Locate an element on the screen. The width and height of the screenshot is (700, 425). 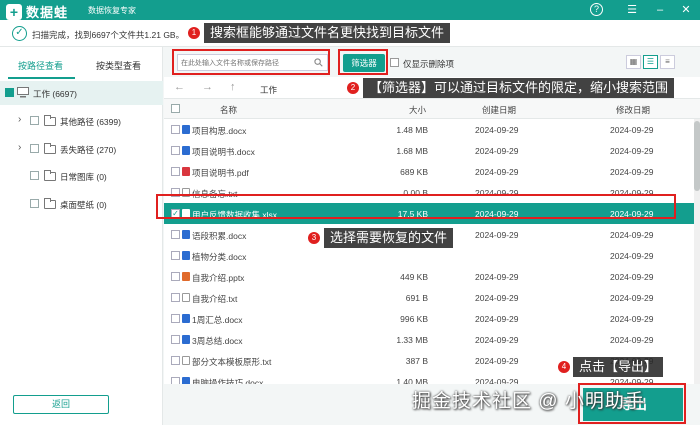
up-arrow-icon: ↑ is located at coordinates (233, 87).